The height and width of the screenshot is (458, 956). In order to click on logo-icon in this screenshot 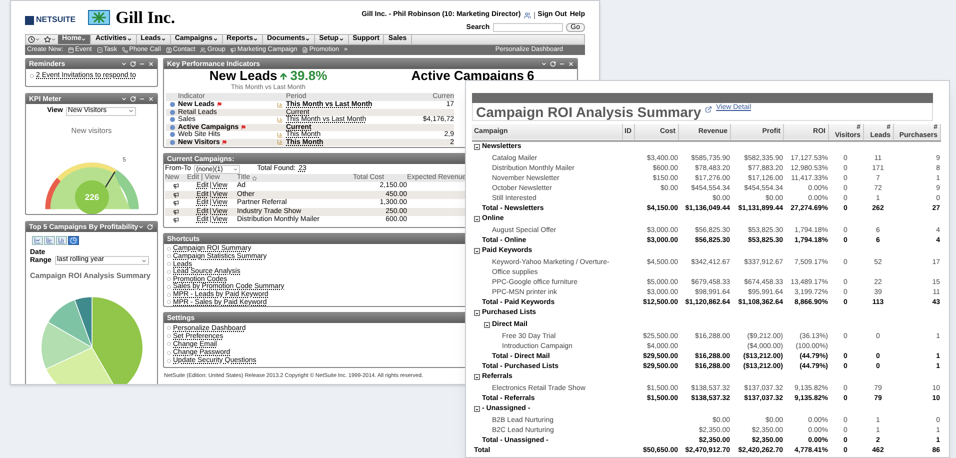, I will do `click(29, 20)`.